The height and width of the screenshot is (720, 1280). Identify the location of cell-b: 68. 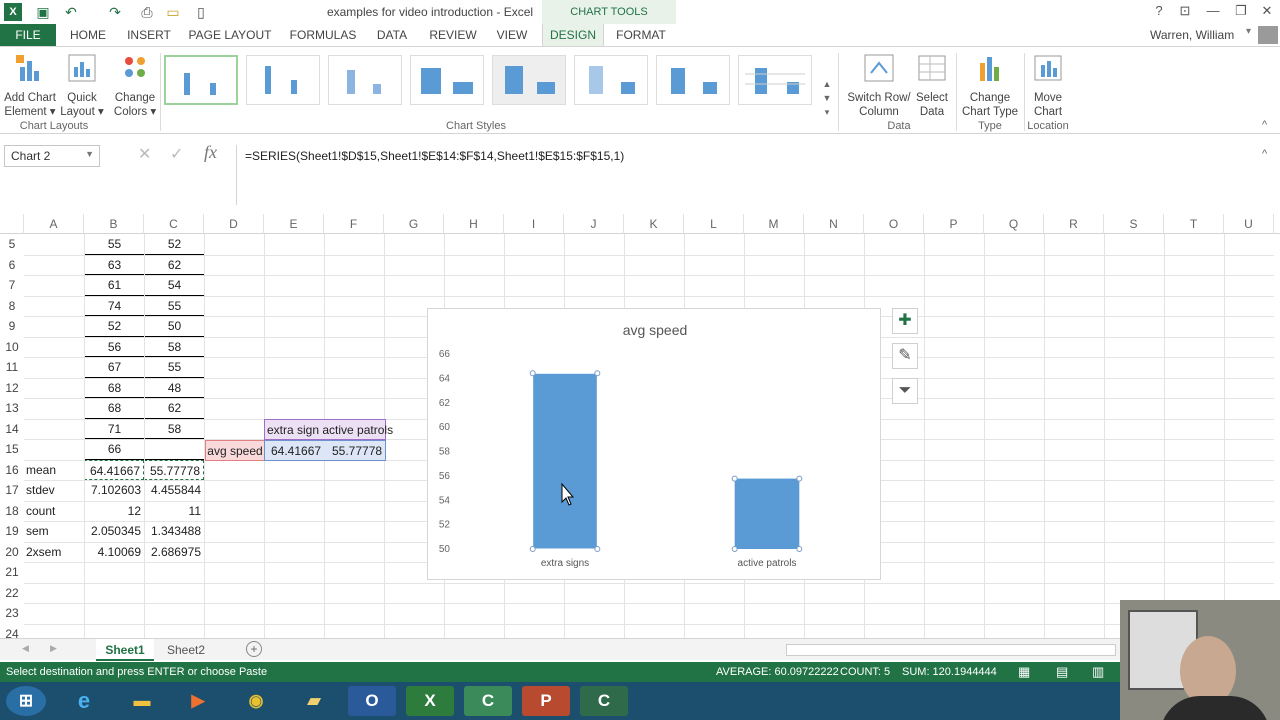
(114, 387).